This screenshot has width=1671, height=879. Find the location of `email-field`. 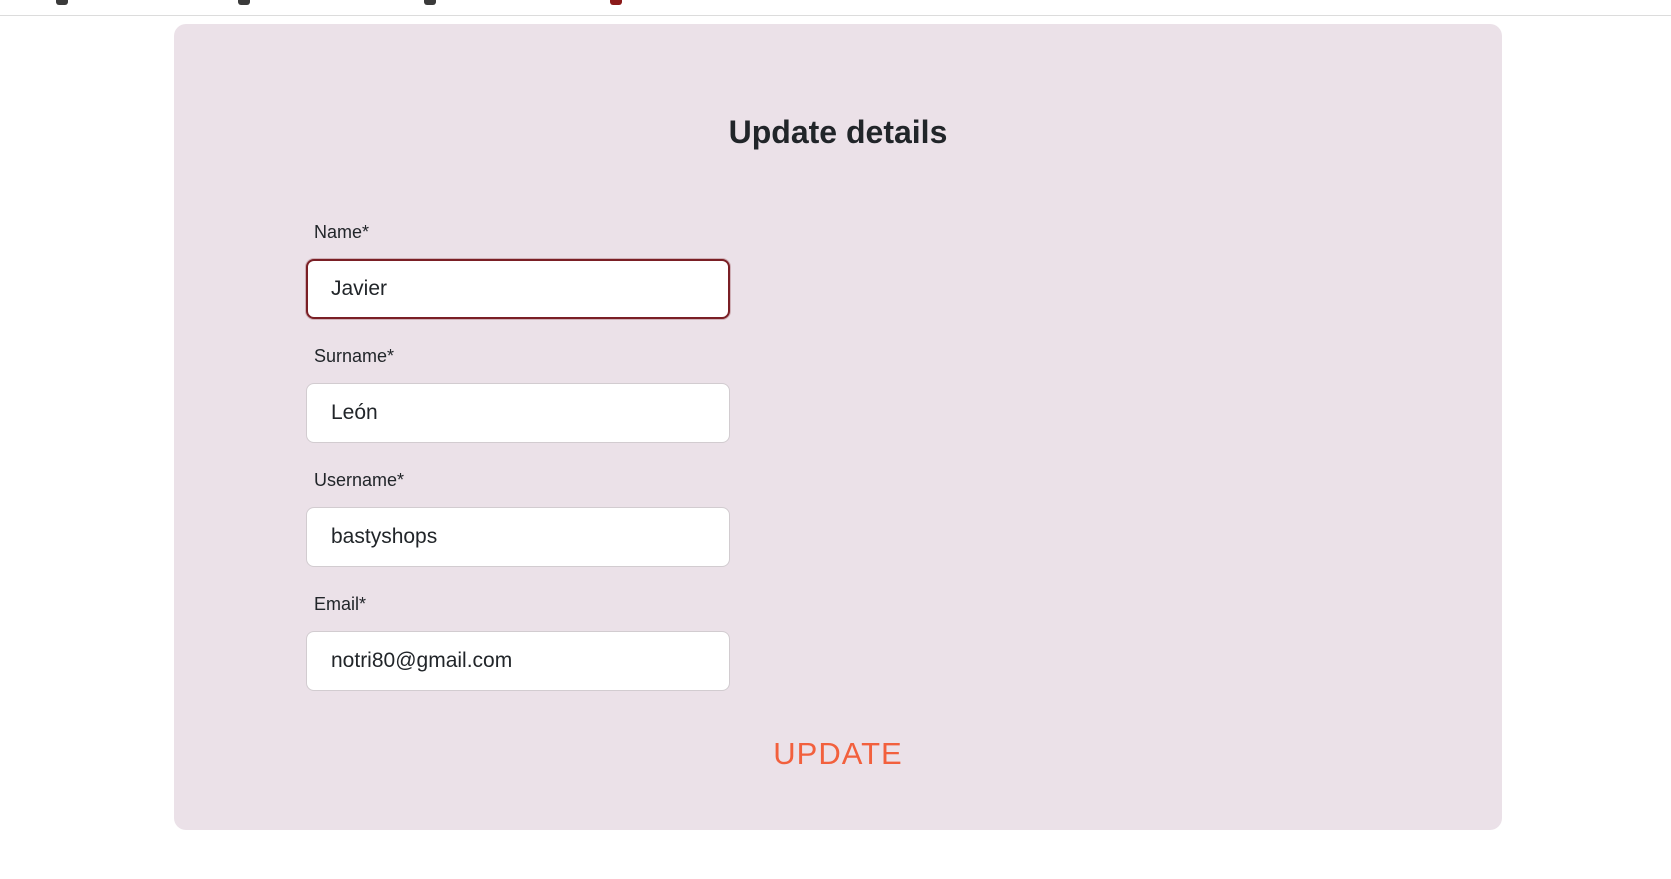

email-field is located at coordinates (518, 661).